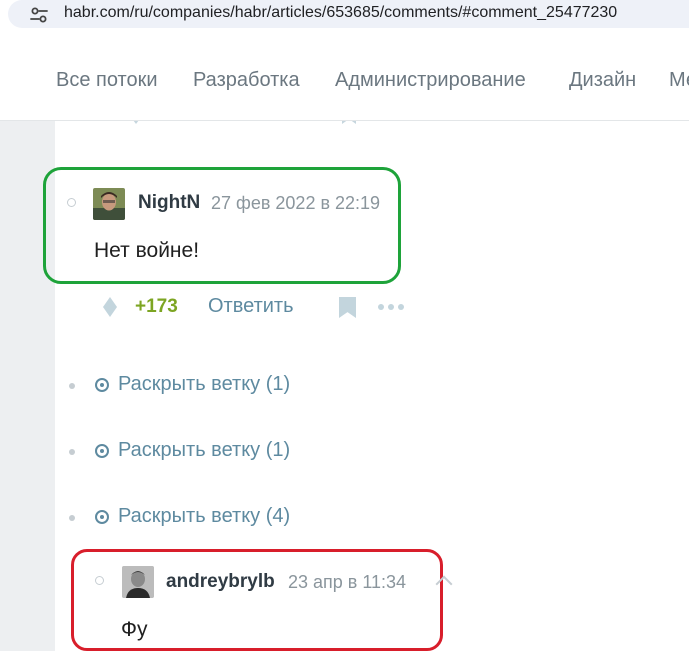 This screenshot has width=689, height=651. What do you see at coordinates (222, 225) in the screenshot?
I see `comment-highlight-green` at bounding box center [222, 225].